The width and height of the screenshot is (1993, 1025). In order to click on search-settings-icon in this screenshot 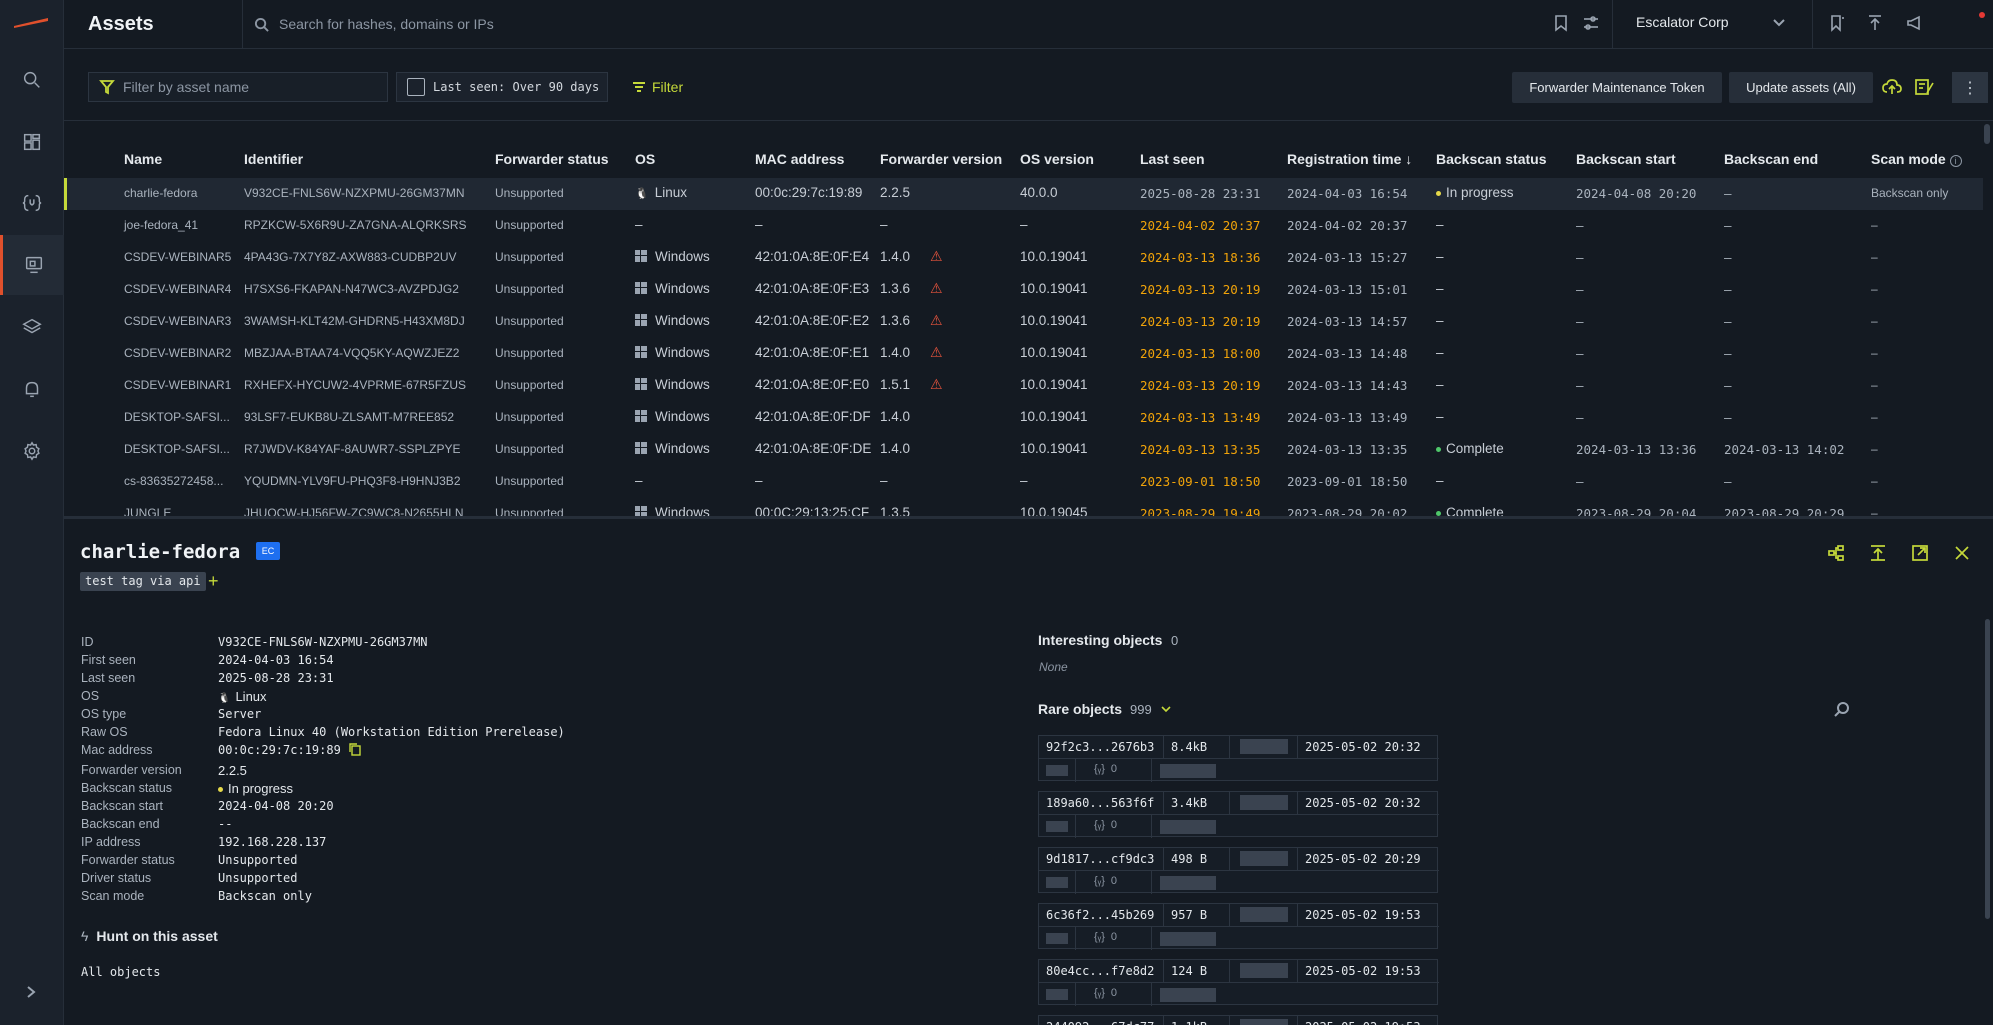, I will do `click(1592, 24)`.